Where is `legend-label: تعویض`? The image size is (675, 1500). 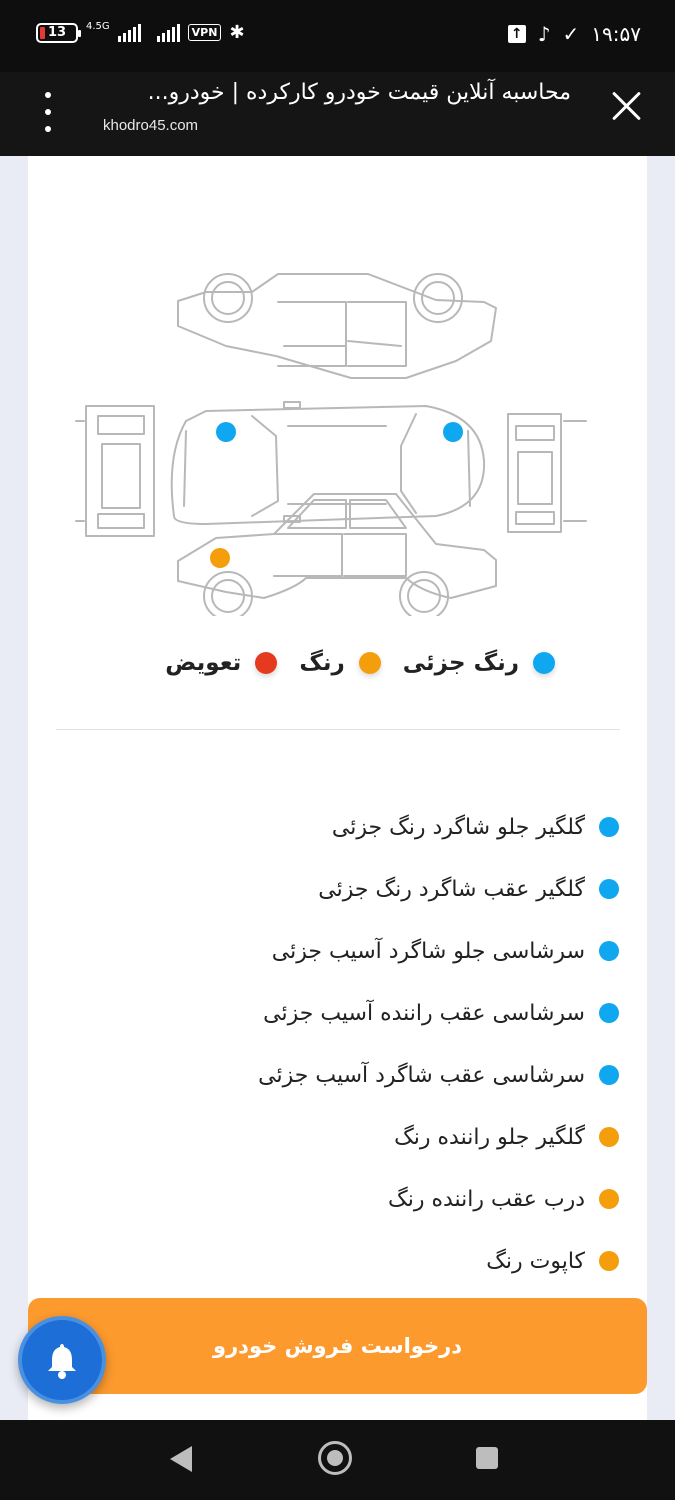
legend-label: تعویض is located at coordinates (203, 663).